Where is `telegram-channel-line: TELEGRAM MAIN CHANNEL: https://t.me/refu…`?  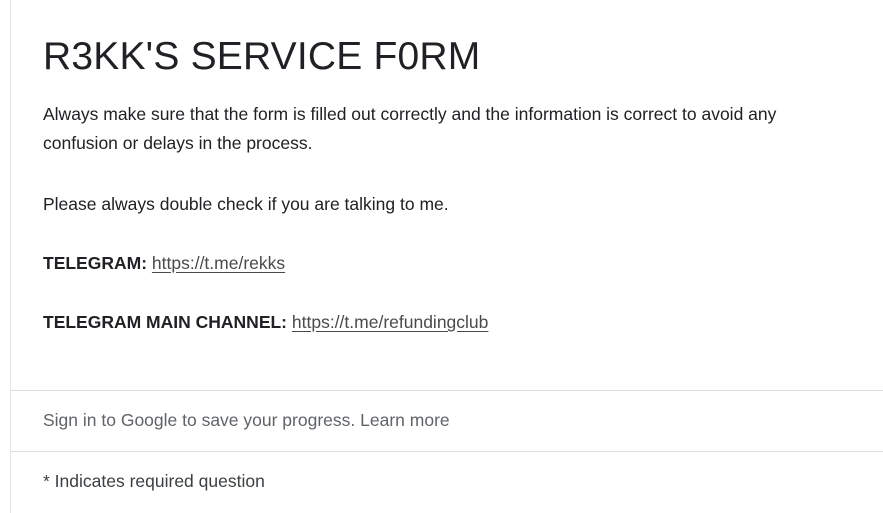
telegram-channel-line: TELEGRAM MAIN CHANNEL: https://t.me/refu… is located at coordinates (443, 322).